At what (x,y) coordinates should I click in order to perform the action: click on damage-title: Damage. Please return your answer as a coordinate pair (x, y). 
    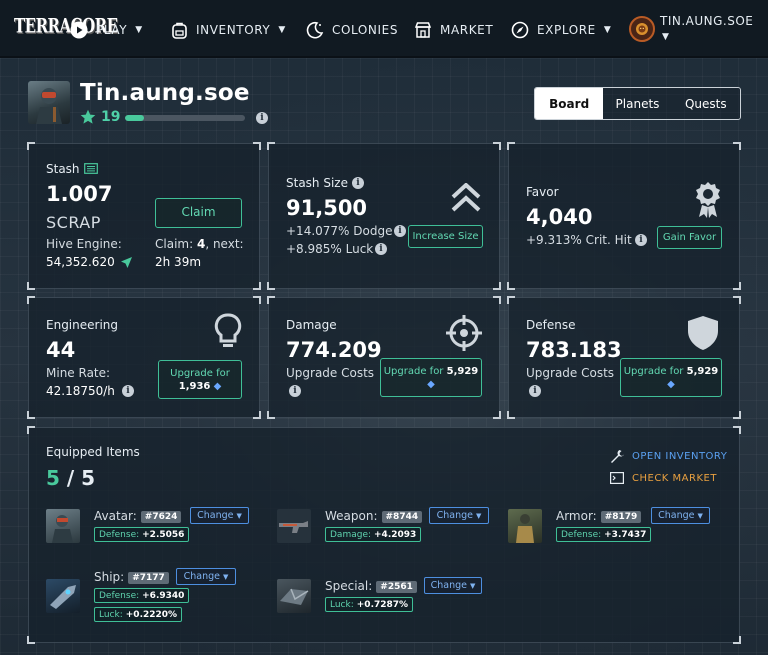
    Looking at the image, I should click on (311, 325).